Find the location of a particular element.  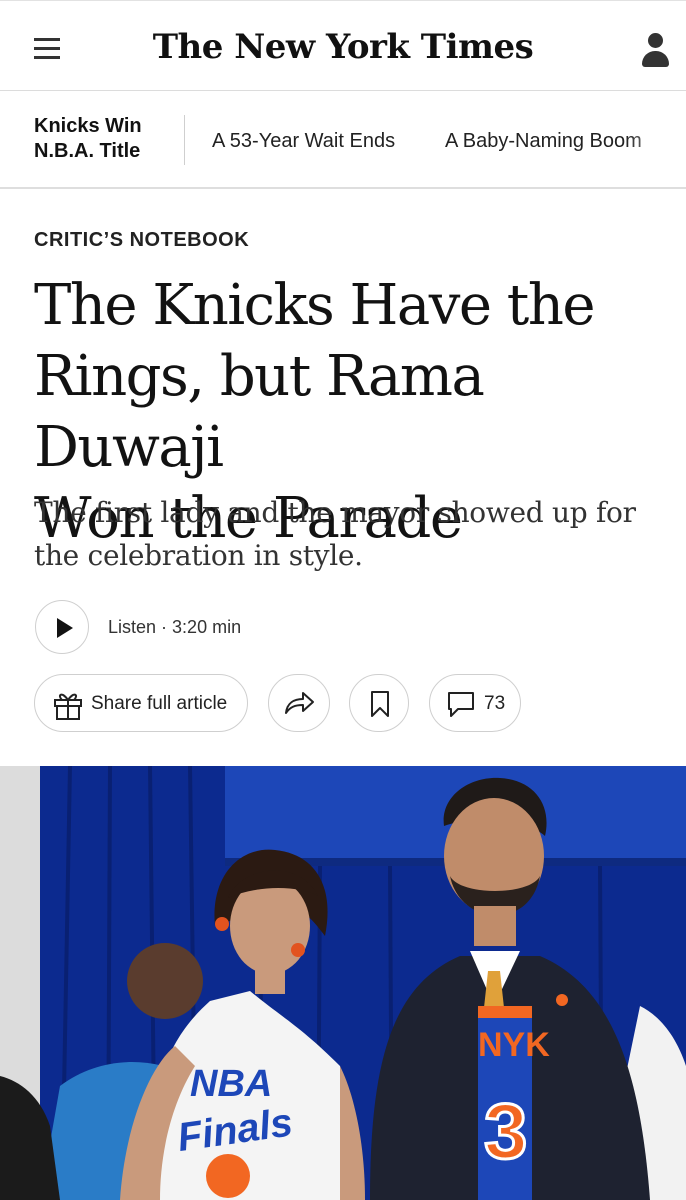

shirt-print-top: NBA is located at coordinates (231, 1084).